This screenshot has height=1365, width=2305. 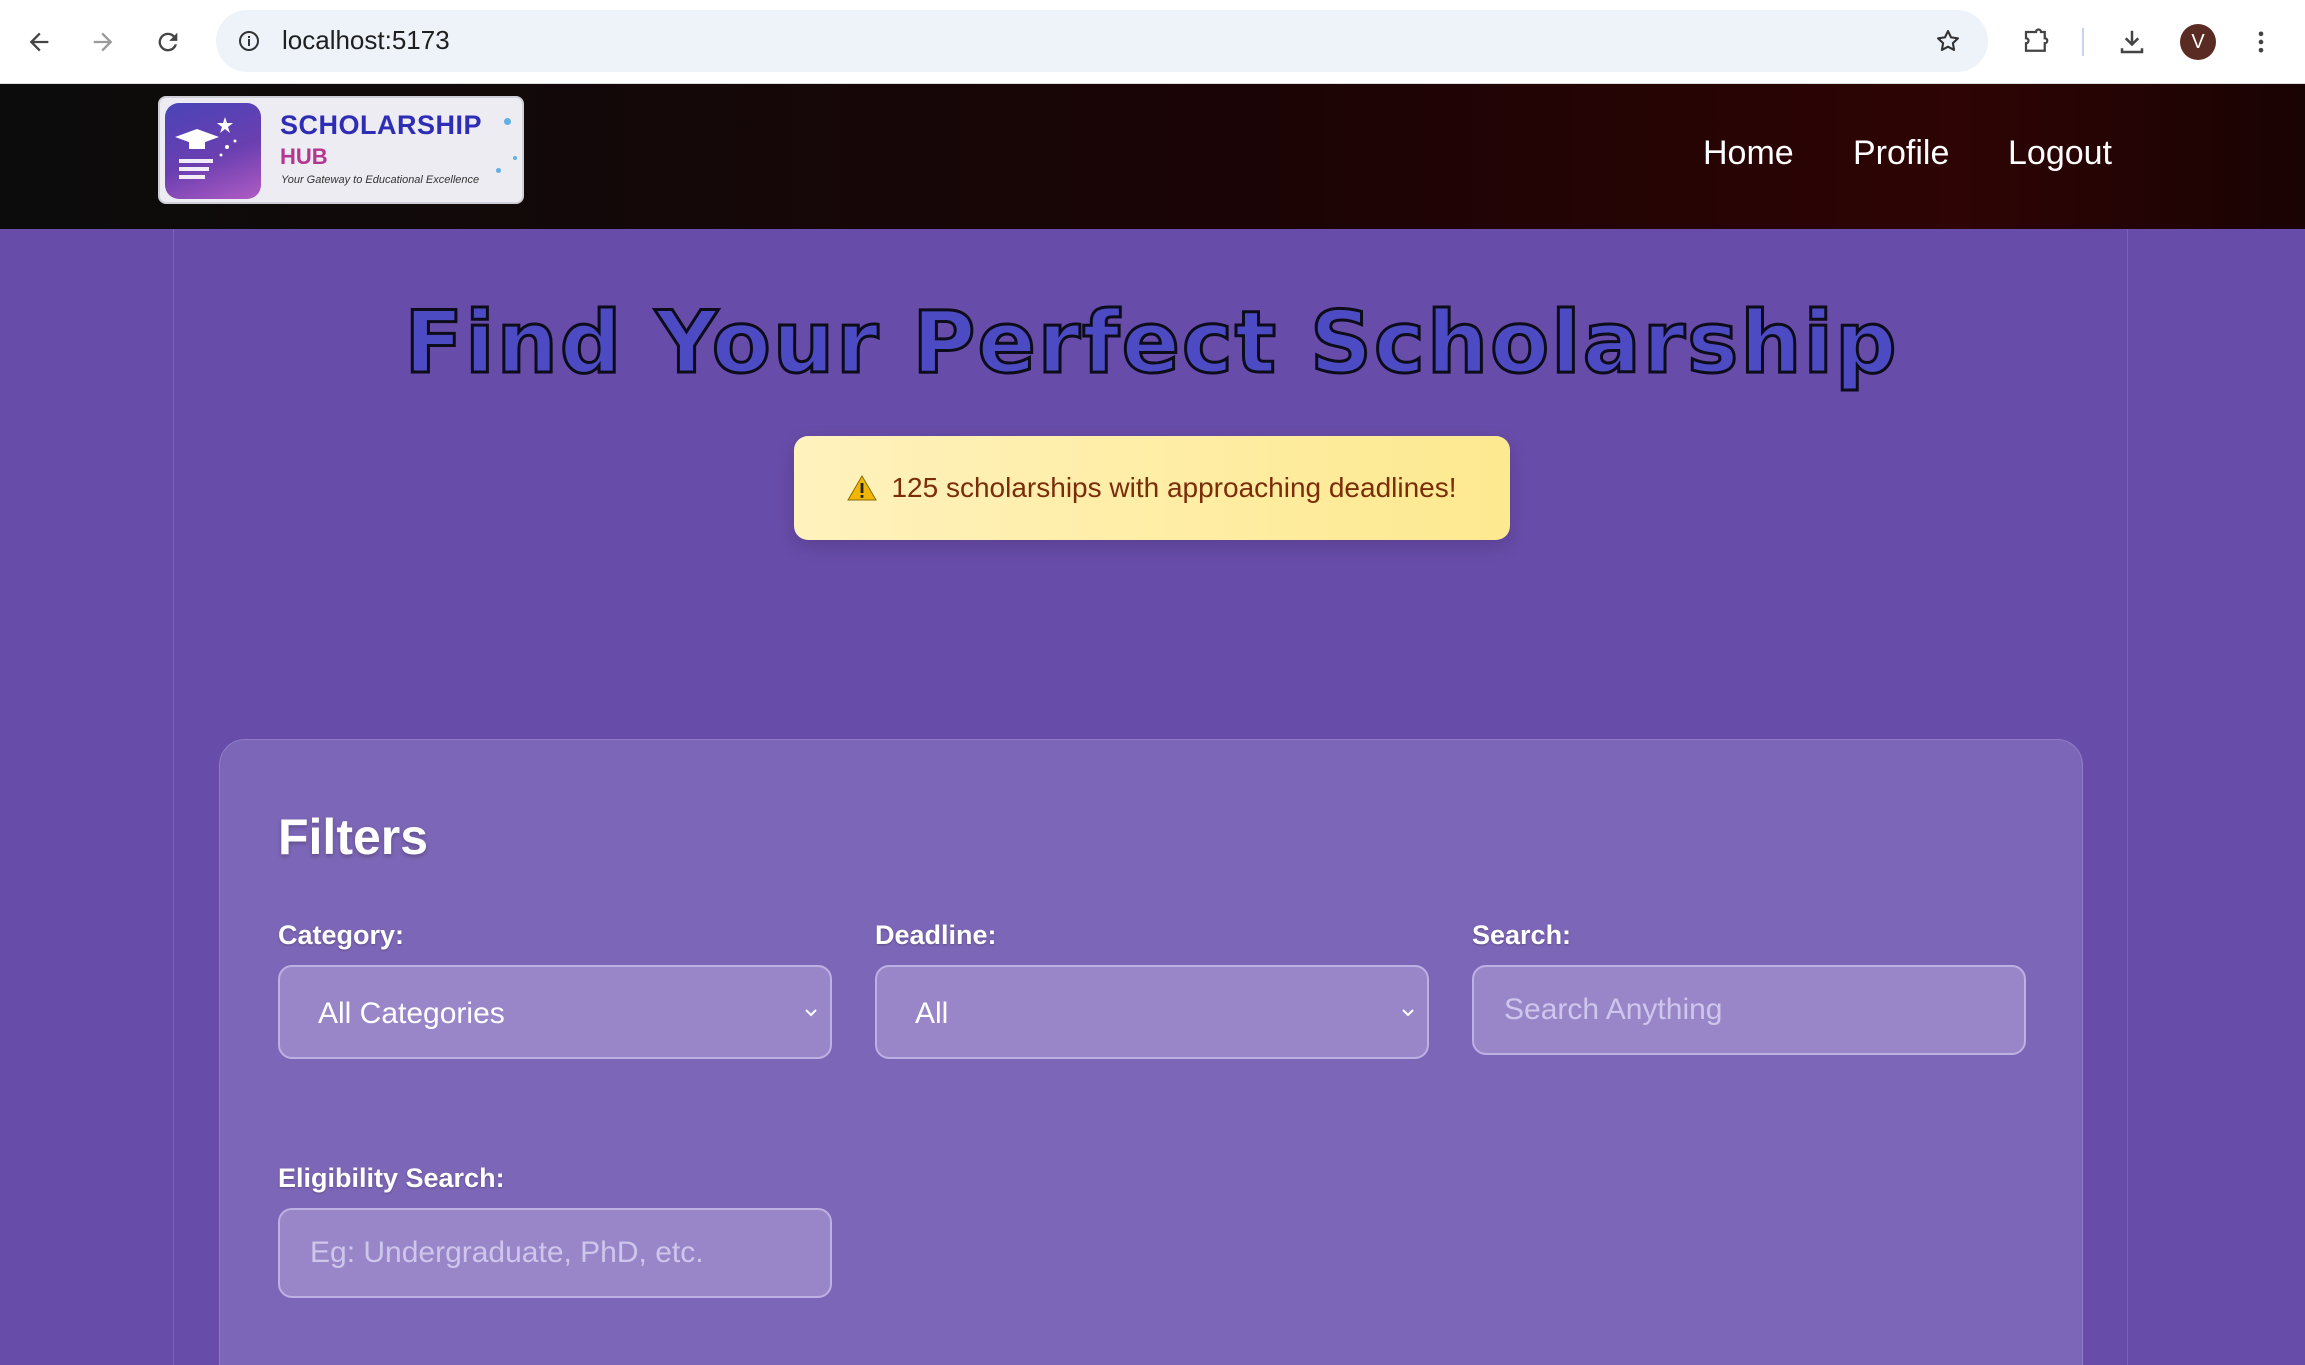 What do you see at coordinates (249, 41) in the screenshot?
I see `site-info-icon` at bounding box center [249, 41].